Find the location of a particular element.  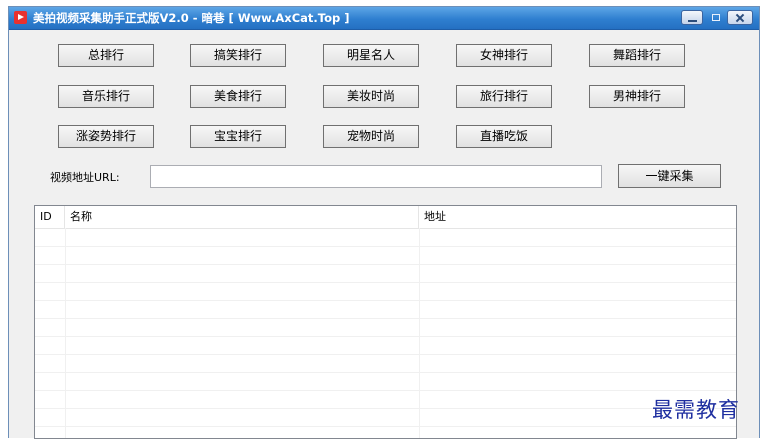

minimize-button is located at coordinates (692, 17).